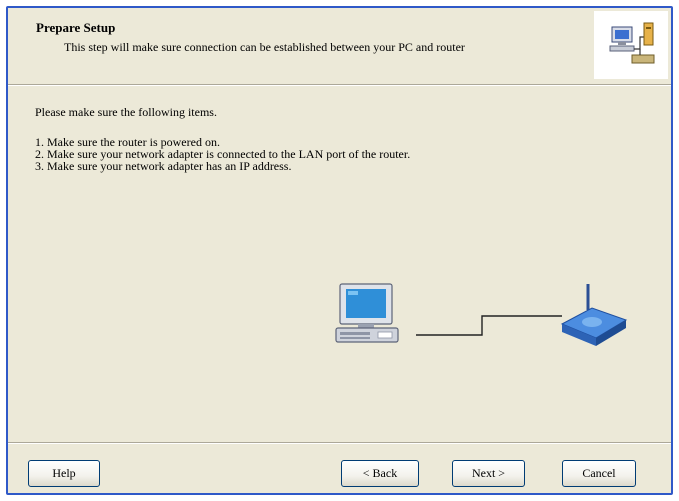  Describe the element at coordinates (599, 473) in the screenshot. I see `cancel-button: Cancel` at that location.